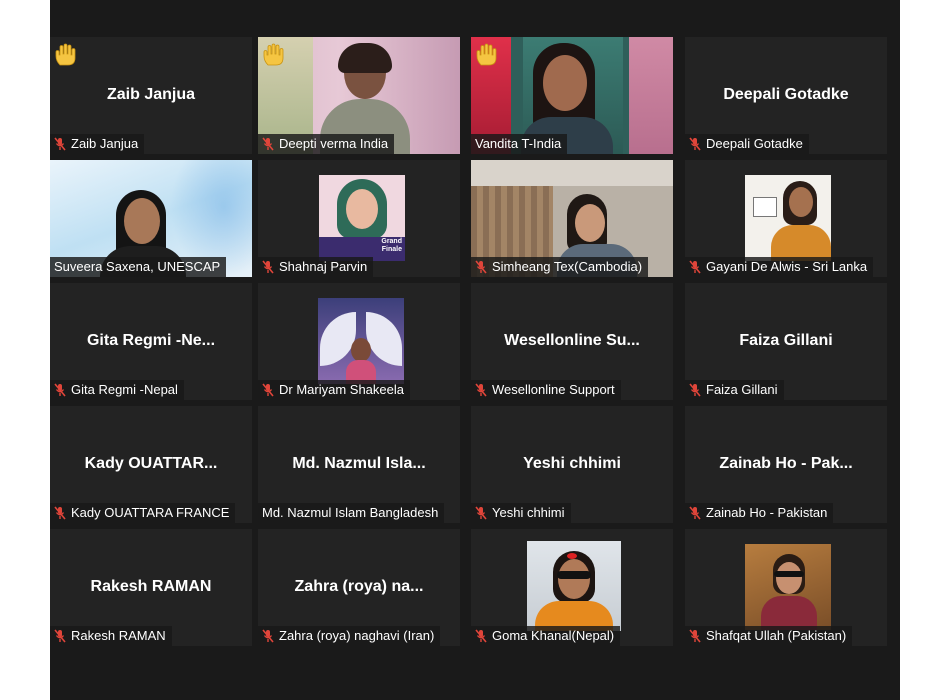  I want to click on participant-name-label: Dr Mariyam Shakeela, so click(334, 390).